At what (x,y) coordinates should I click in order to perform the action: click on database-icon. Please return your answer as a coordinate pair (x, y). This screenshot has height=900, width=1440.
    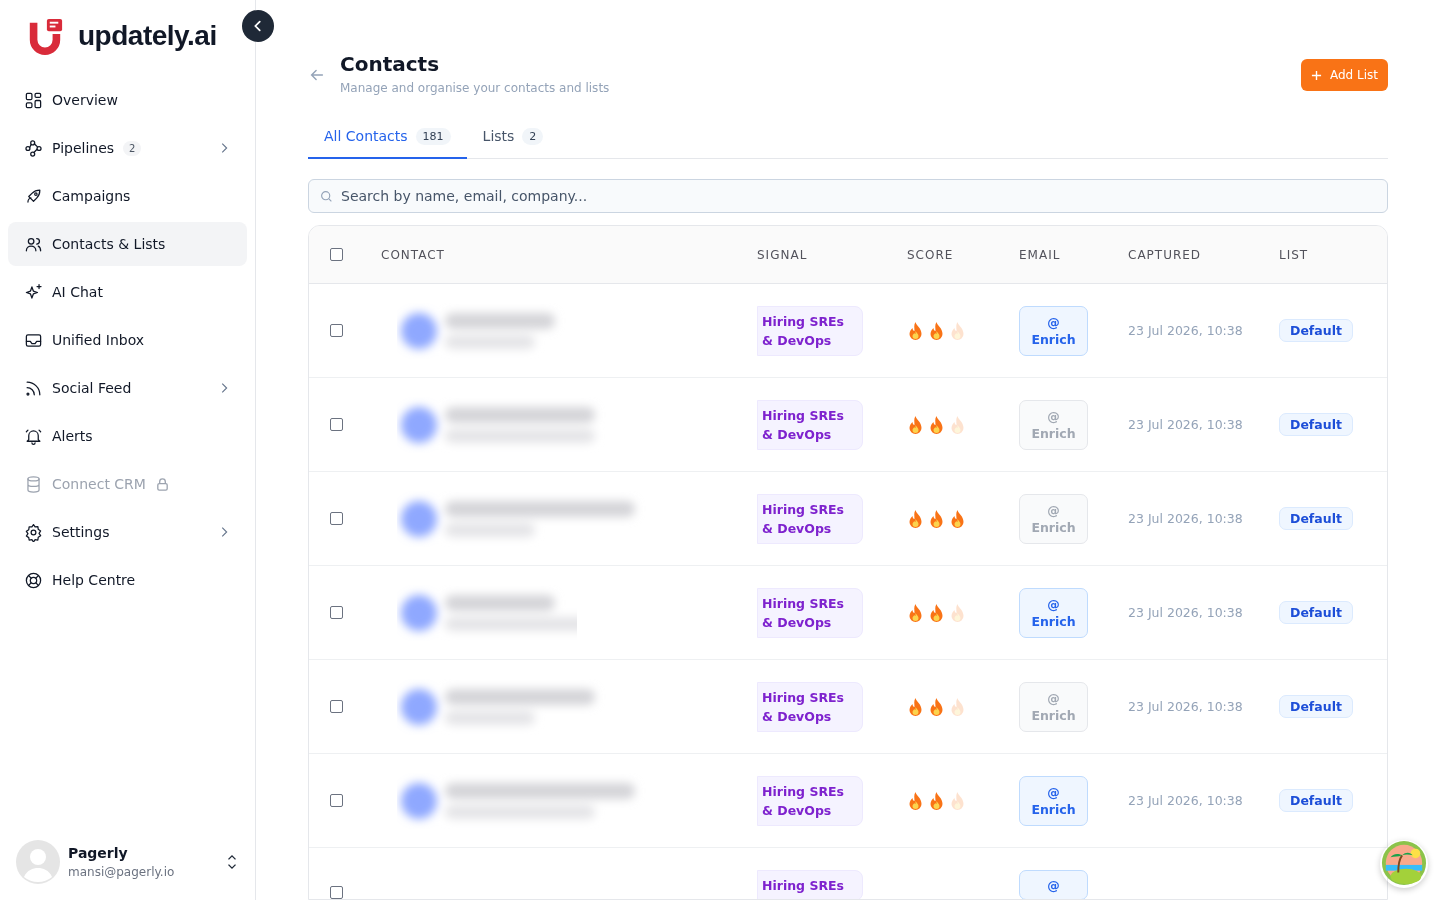
    Looking at the image, I should click on (33, 484).